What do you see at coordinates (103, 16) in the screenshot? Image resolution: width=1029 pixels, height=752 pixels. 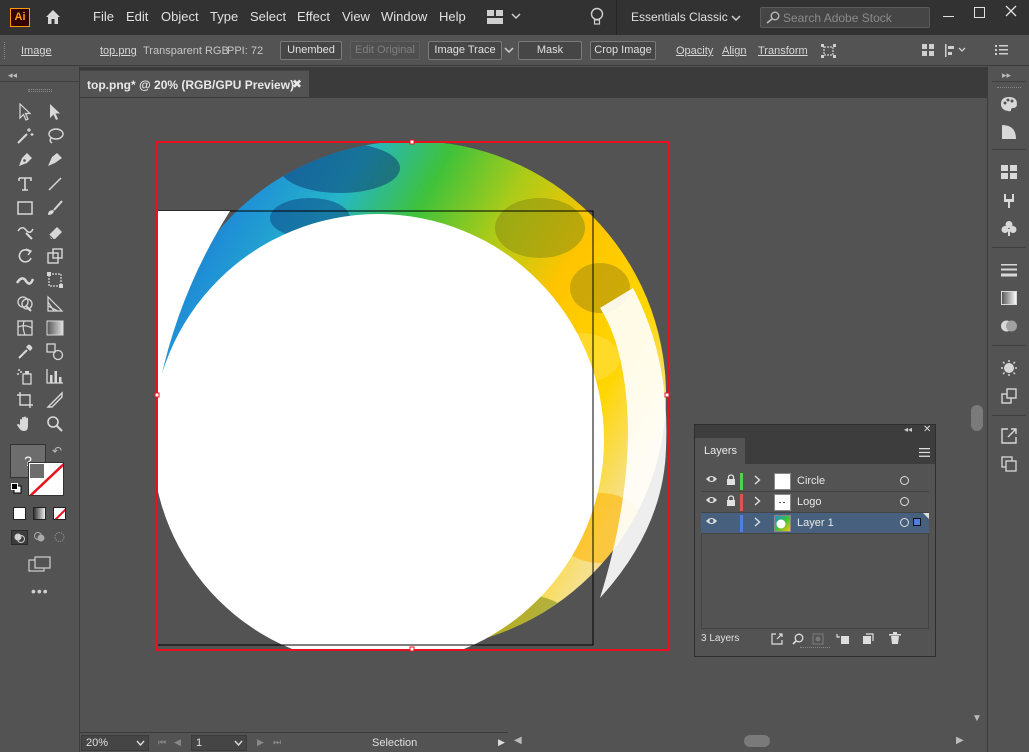 I see `menu-file: File` at bounding box center [103, 16].